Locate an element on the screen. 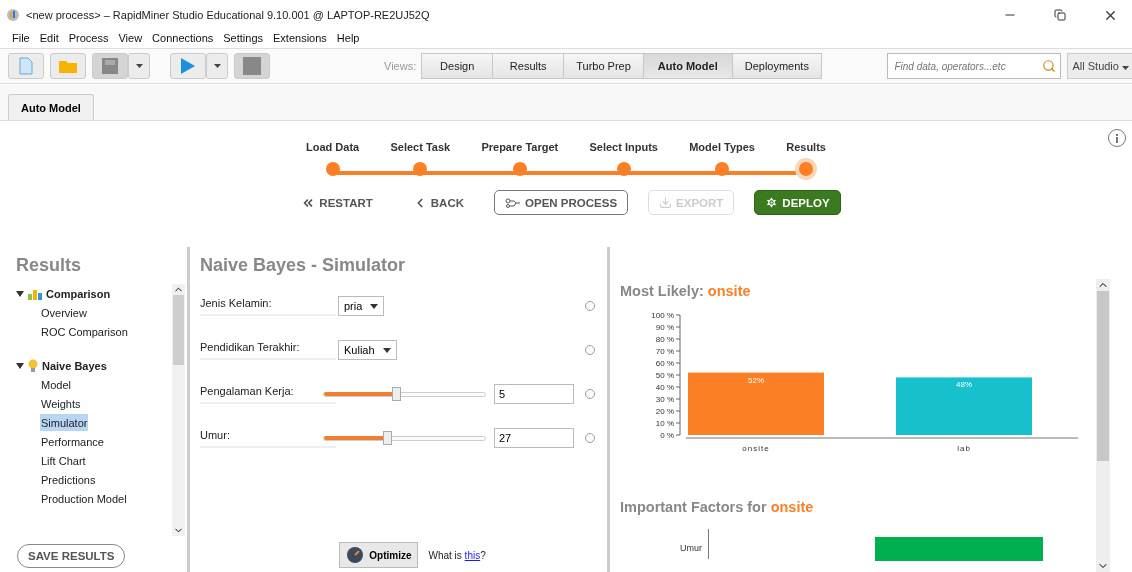  input-label: Pendidikan Terakhir: is located at coordinates (268, 350).